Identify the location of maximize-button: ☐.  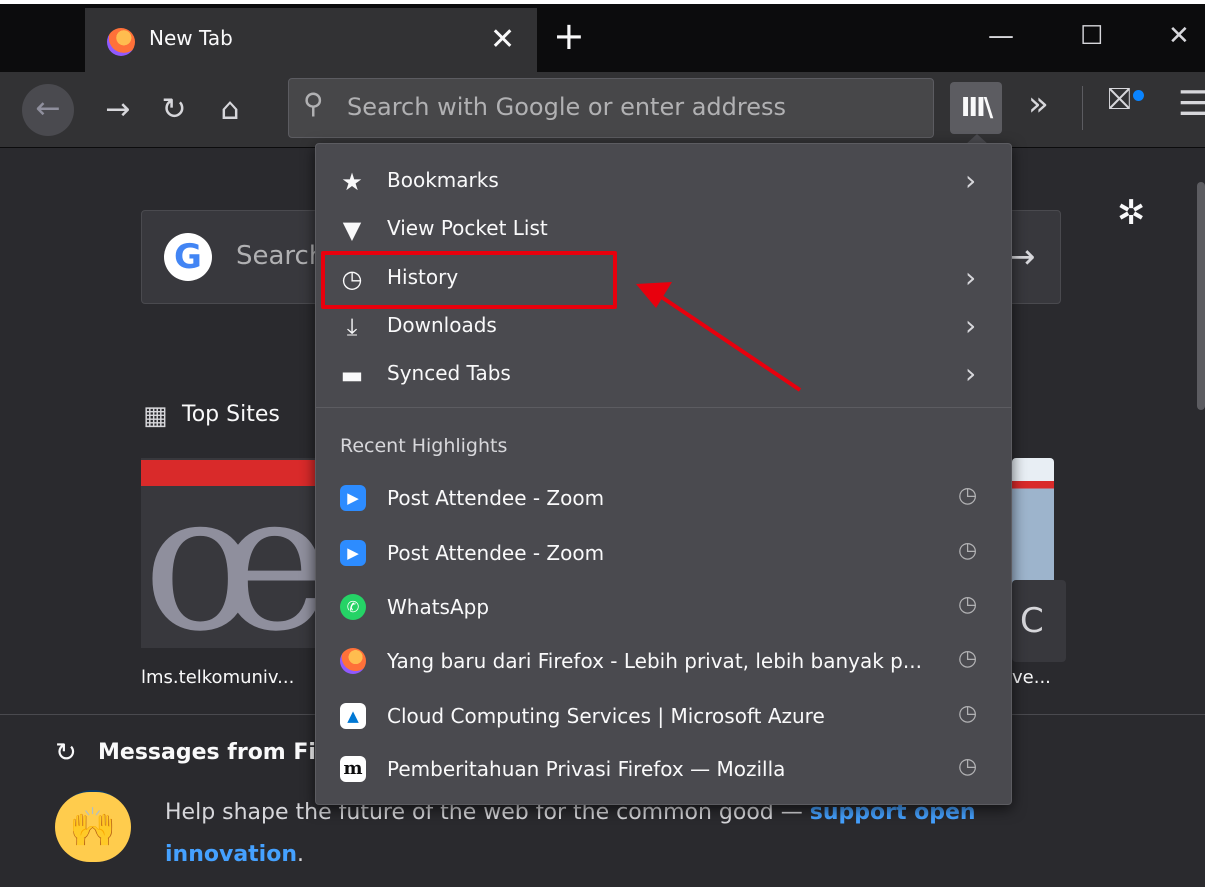
(1091, 36).